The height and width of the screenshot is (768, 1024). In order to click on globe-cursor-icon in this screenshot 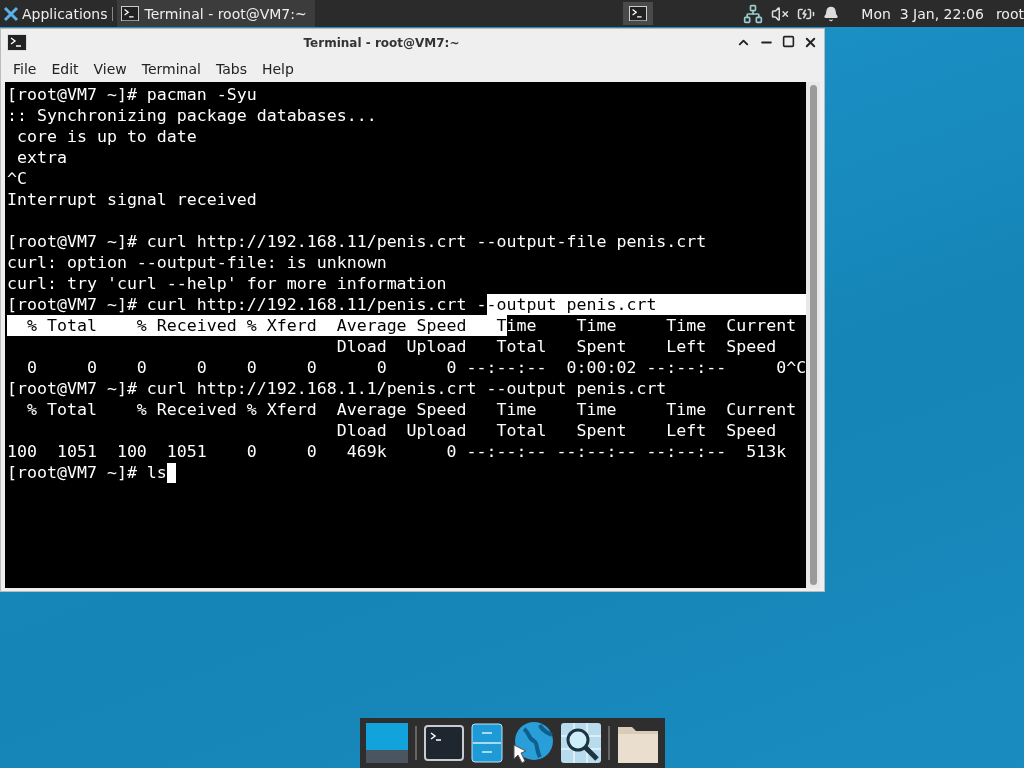, I will do `click(532, 743)`.